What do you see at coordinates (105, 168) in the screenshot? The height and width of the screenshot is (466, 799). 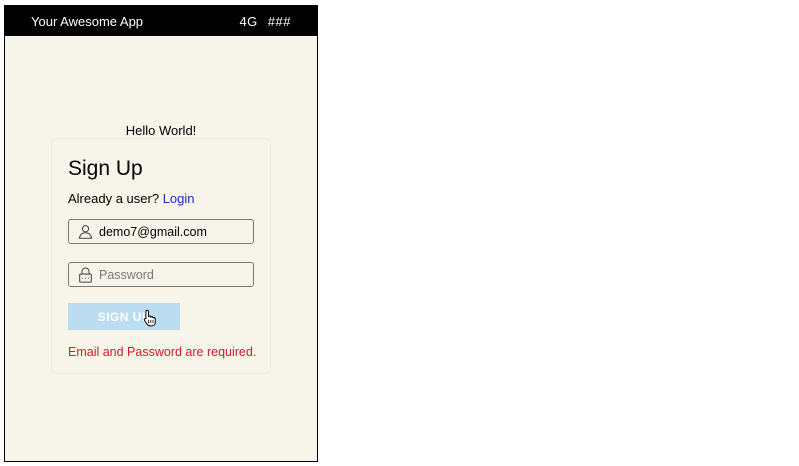 I see `page-title: Sign Up` at bounding box center [105, 168].